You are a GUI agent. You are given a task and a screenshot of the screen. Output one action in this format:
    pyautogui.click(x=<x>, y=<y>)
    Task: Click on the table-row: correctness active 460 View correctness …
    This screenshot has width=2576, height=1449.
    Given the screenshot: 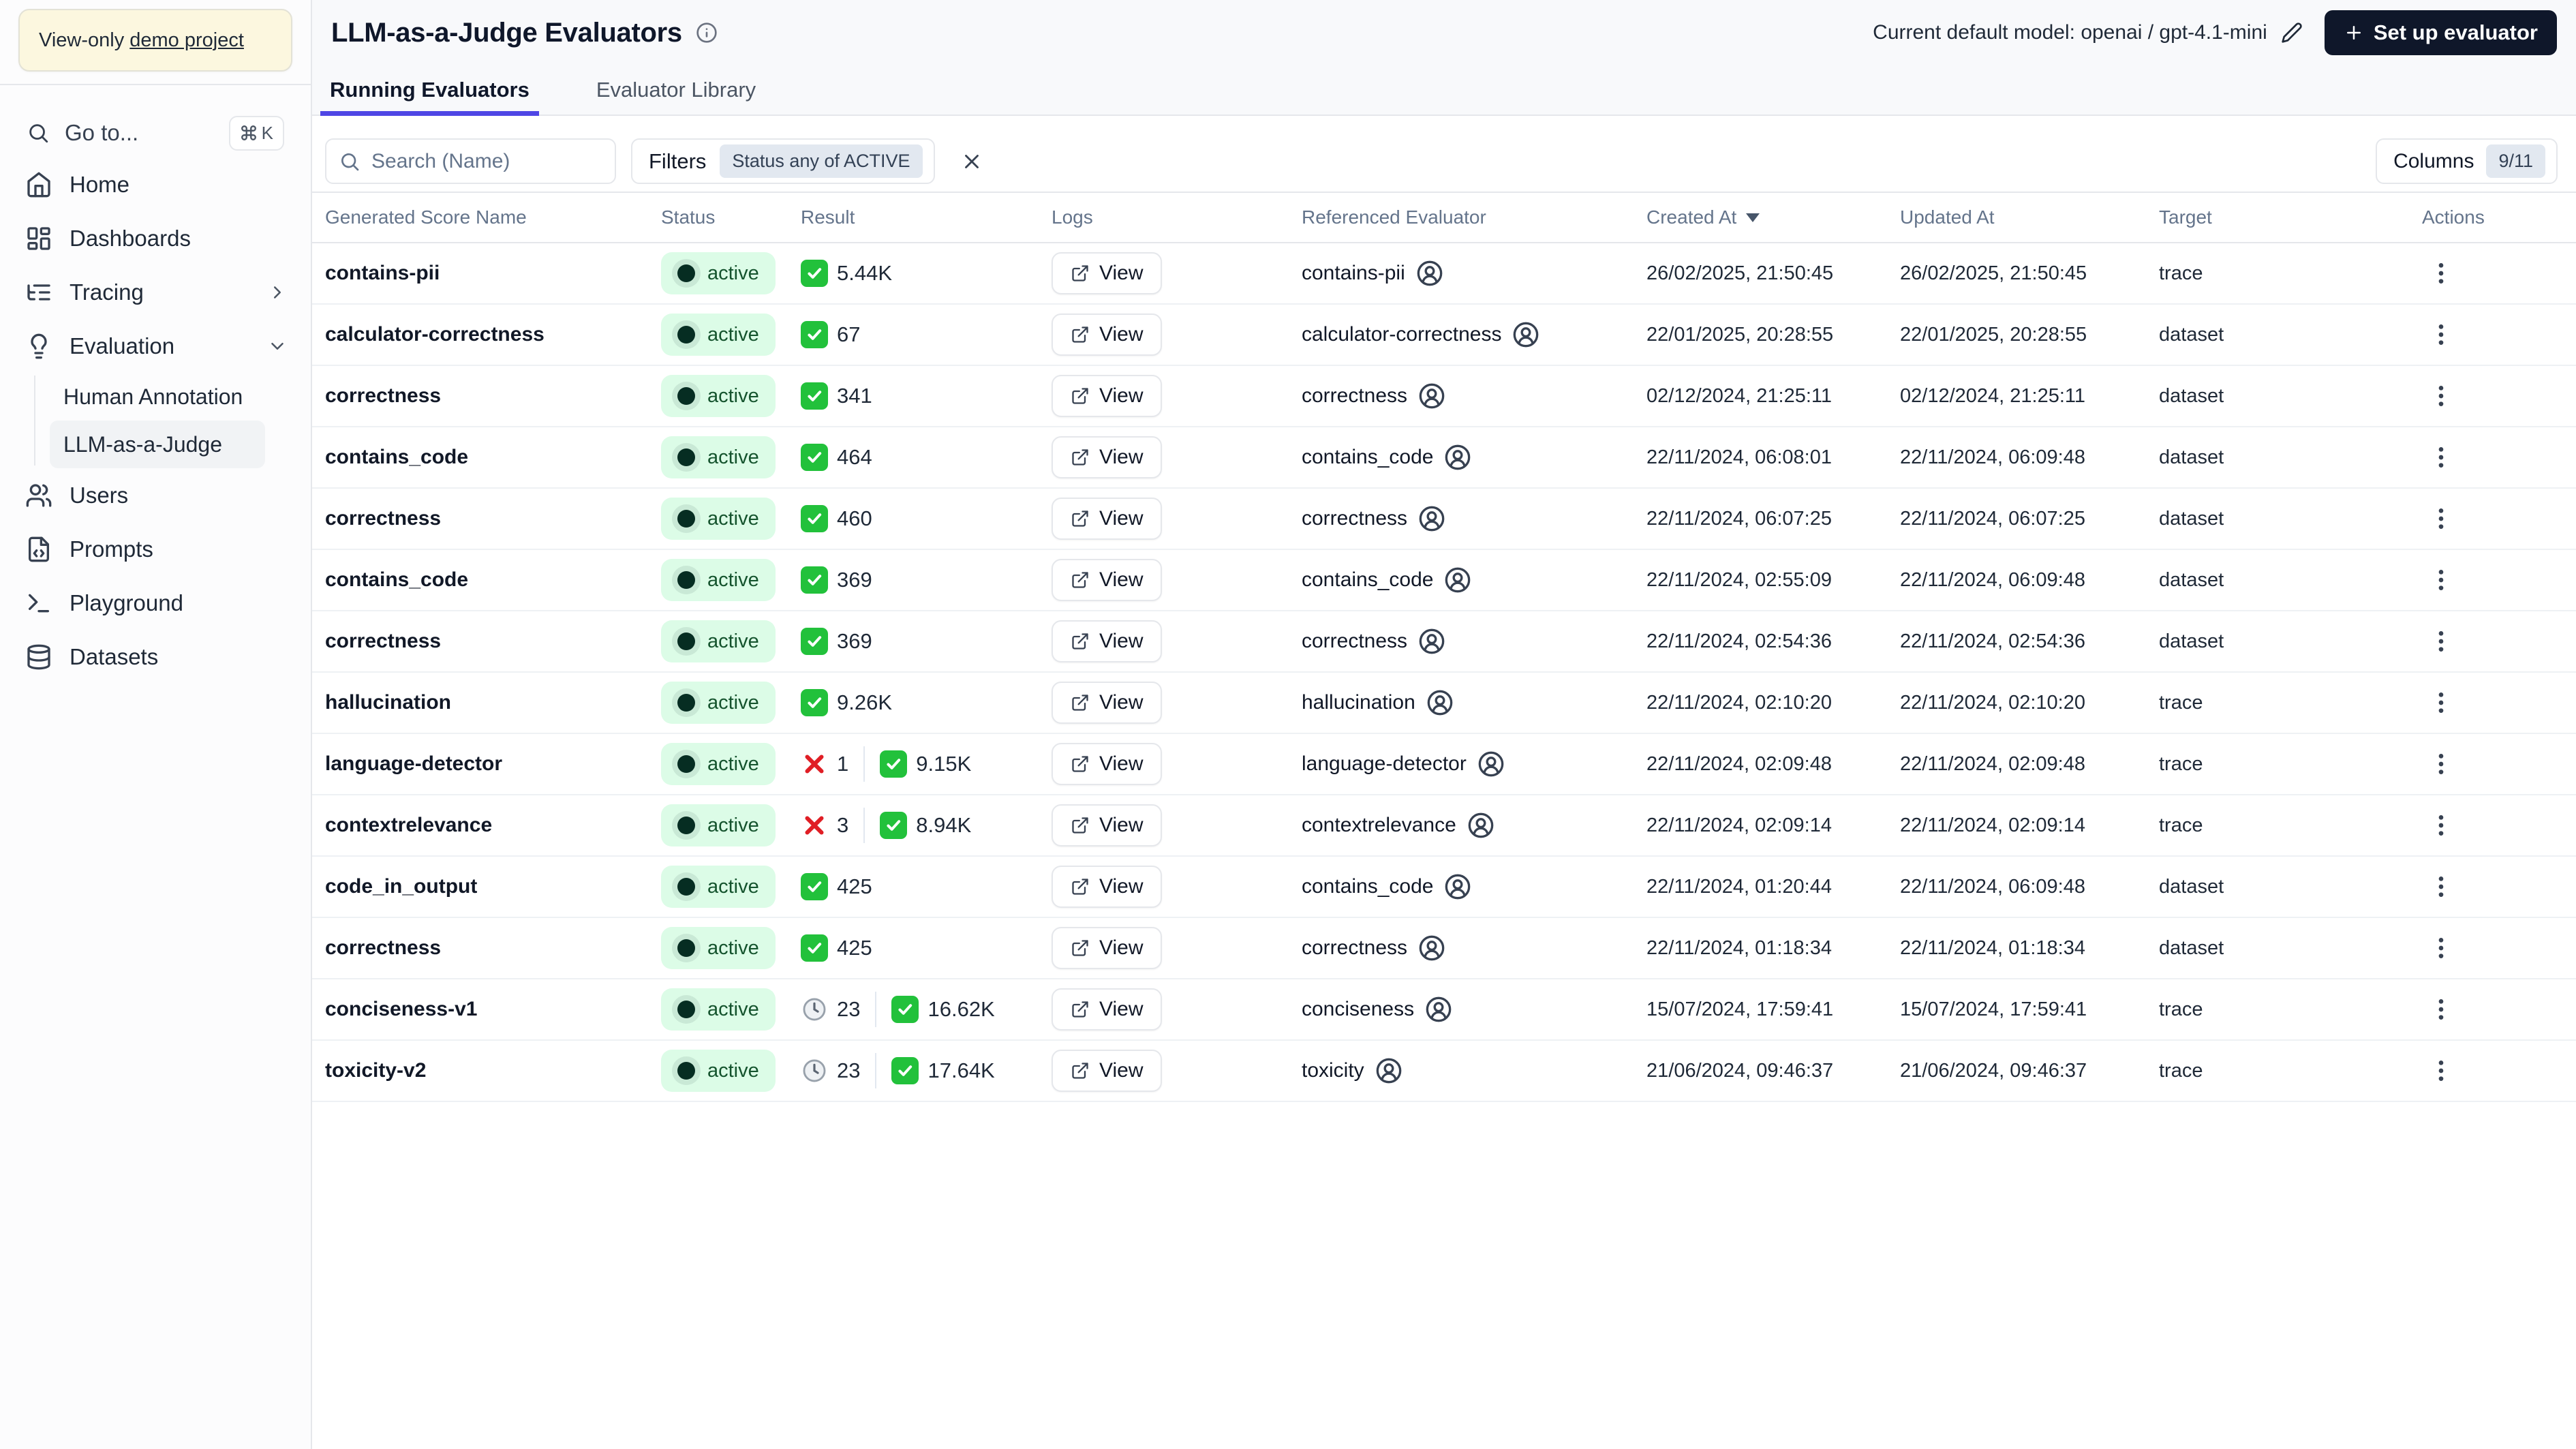 What is the action you would take?
    pyautogui.click(x=1444, y=520)
    